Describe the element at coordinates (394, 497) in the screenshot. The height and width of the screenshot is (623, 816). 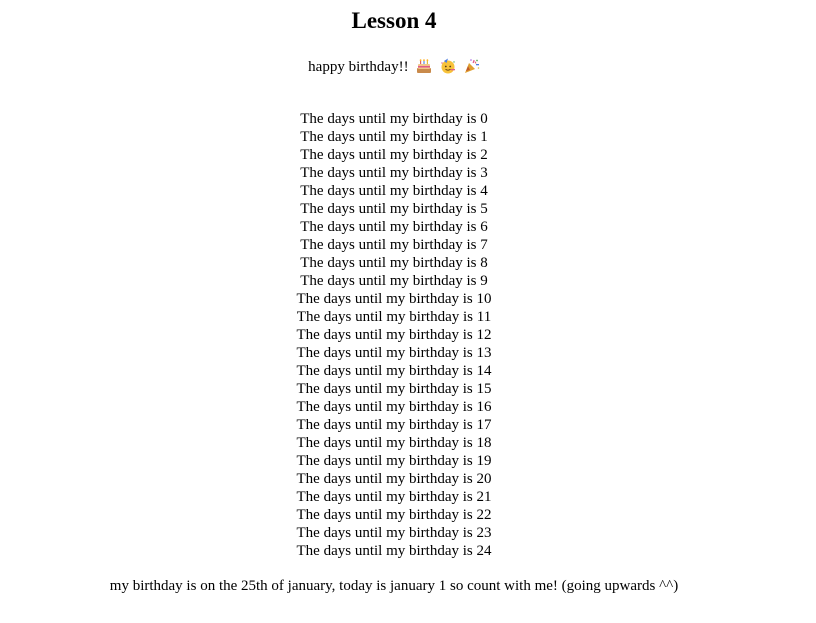
I see `countdown-line: The days until my birthday is 21` at that location.